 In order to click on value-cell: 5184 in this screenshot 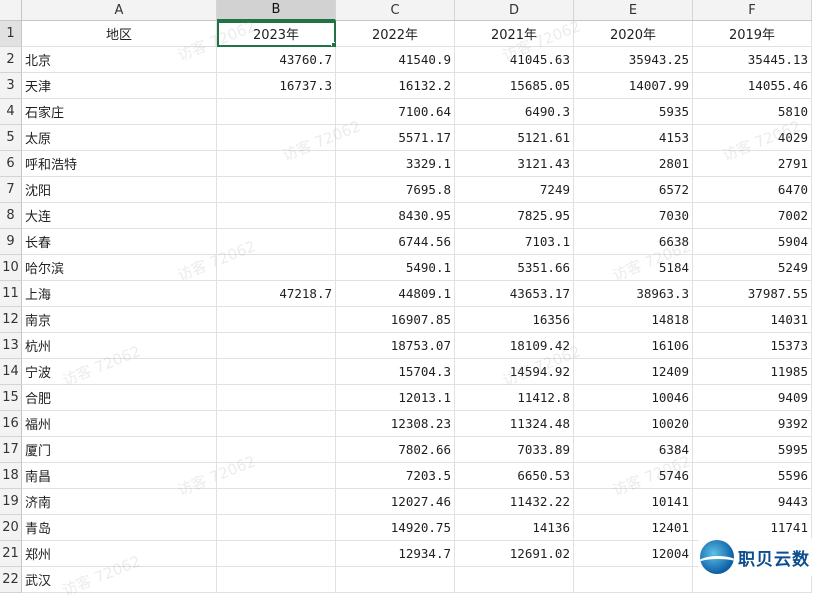, I will do `click(633, 268)`.